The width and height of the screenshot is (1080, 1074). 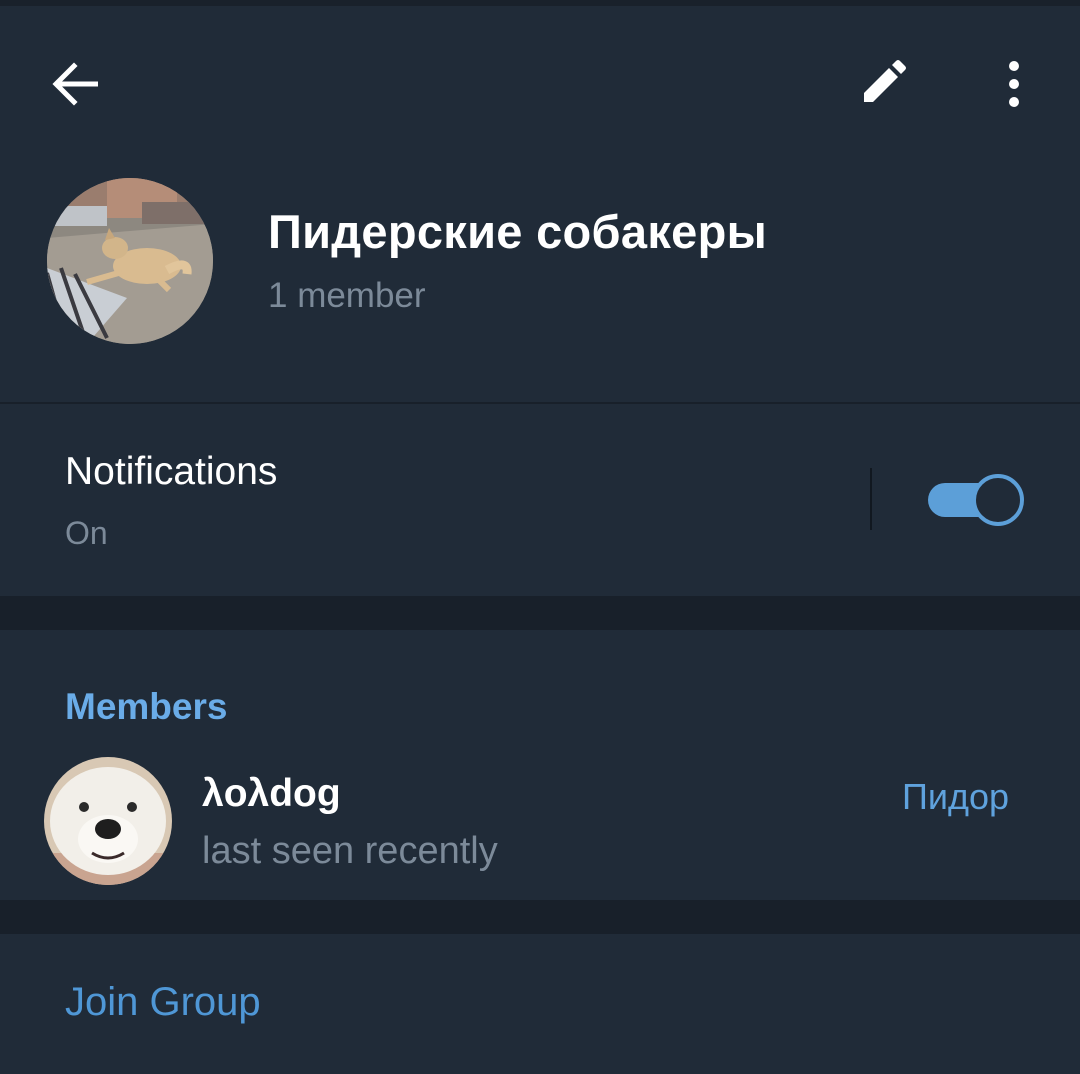 I want to click on notifications-value: On, so click(x=86, y=533).